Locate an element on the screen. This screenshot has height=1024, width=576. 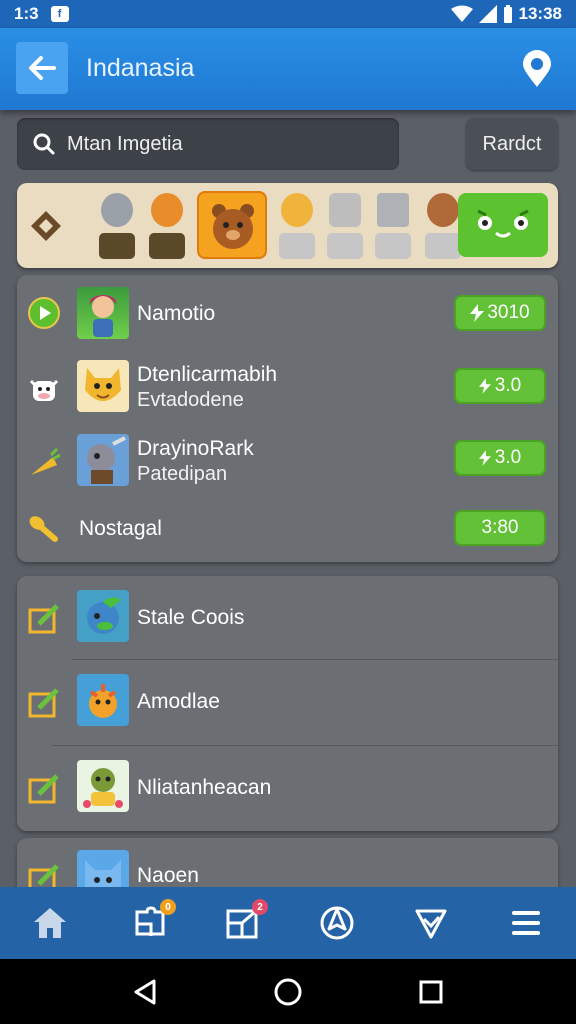
system-nav-bar is located at coordinates (288, 991).